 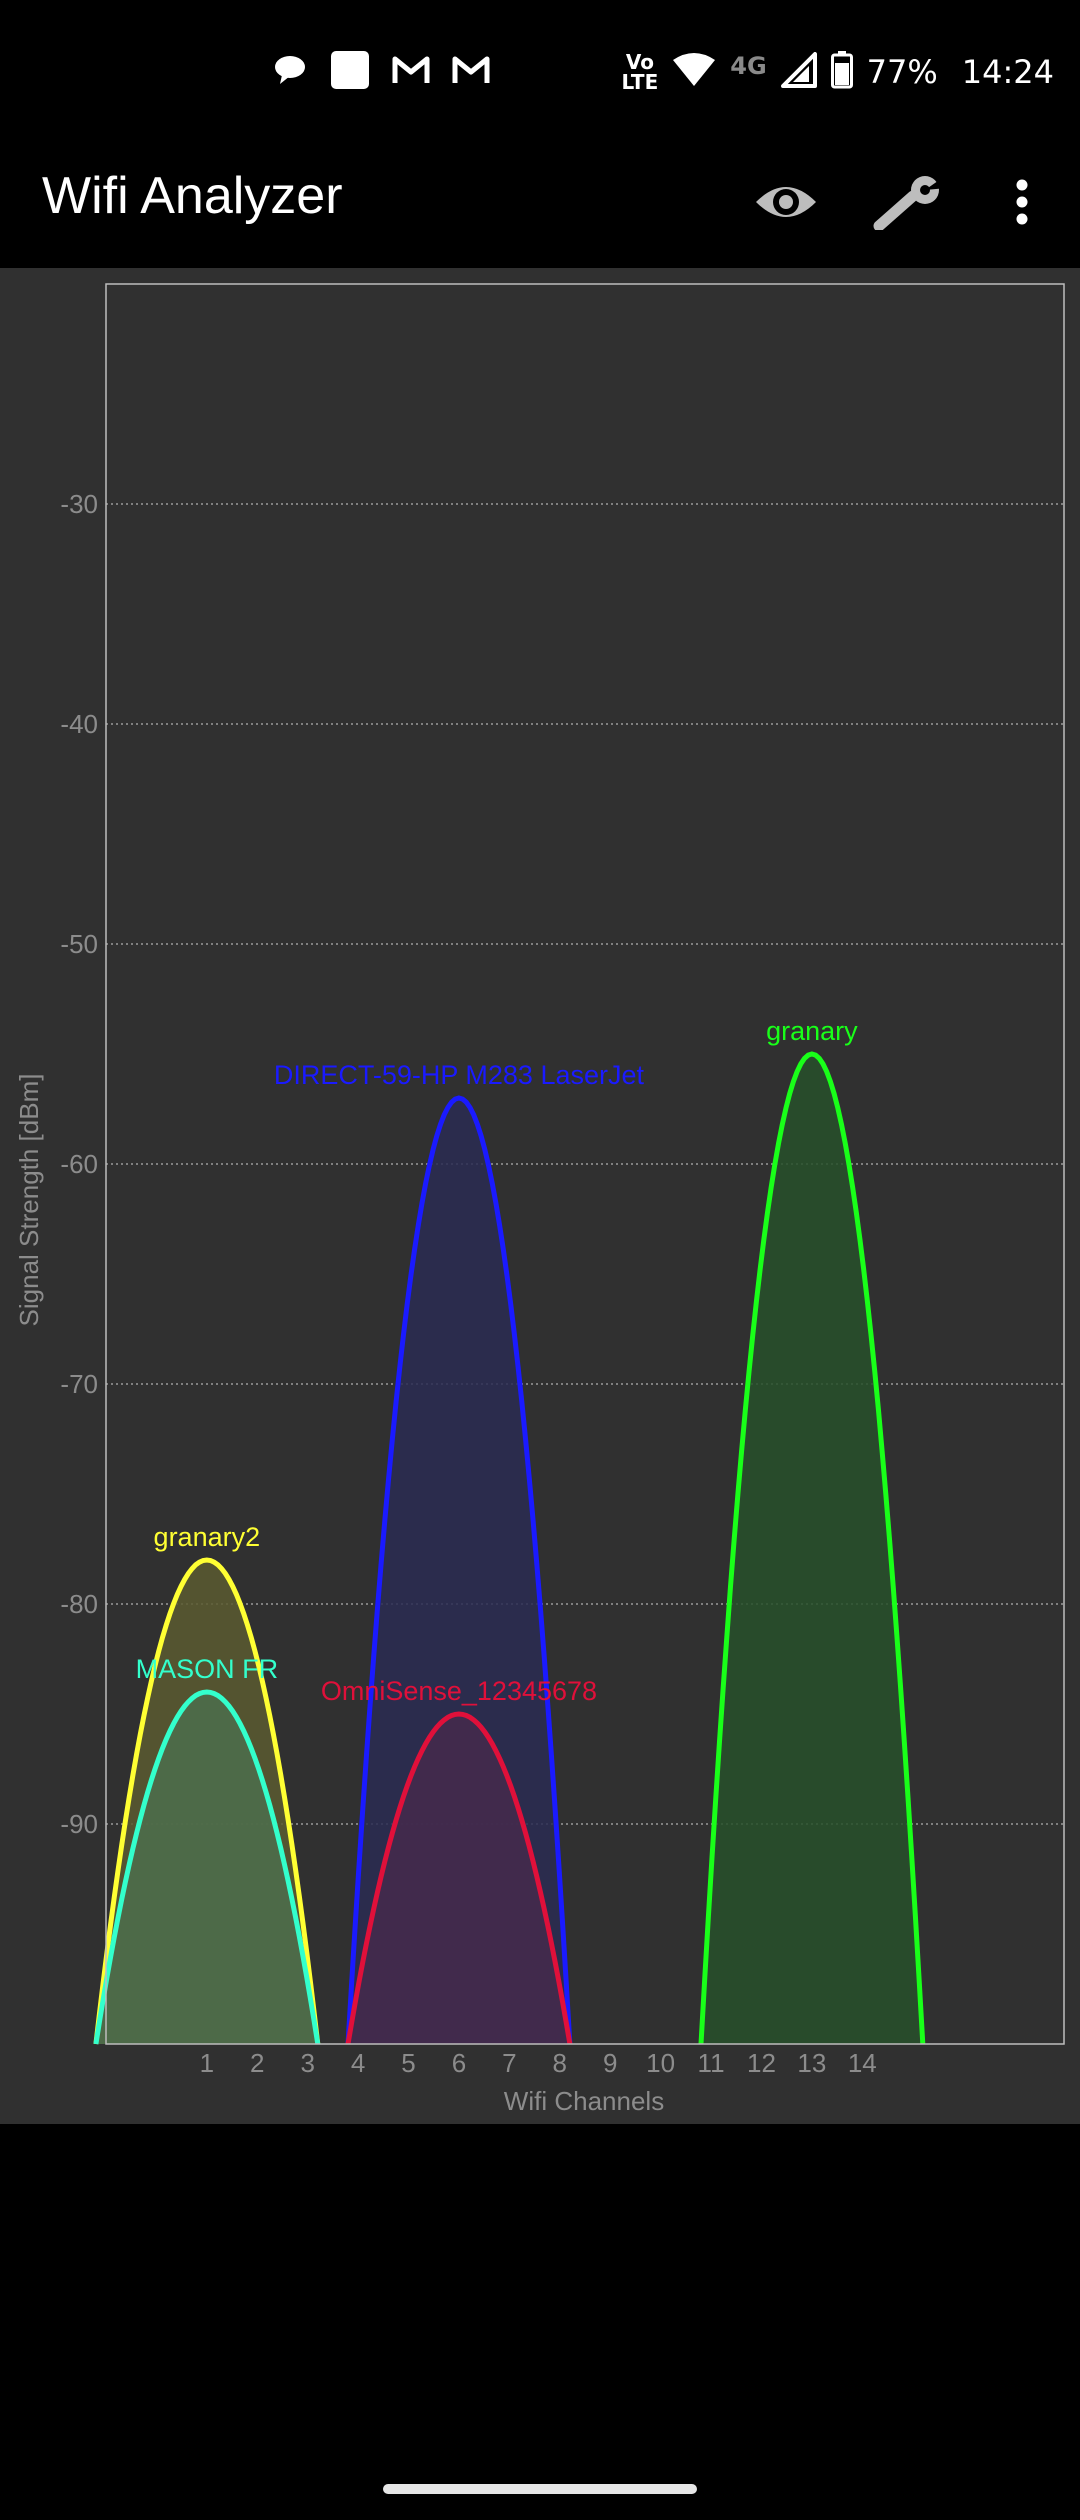 I want to click on settings-button, so click(x=910, y=204).